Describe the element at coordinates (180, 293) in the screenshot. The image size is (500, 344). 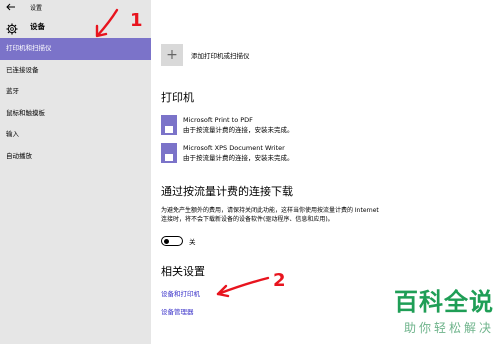
I see `devices-and-printers-link: 设备和打印机` at that location.